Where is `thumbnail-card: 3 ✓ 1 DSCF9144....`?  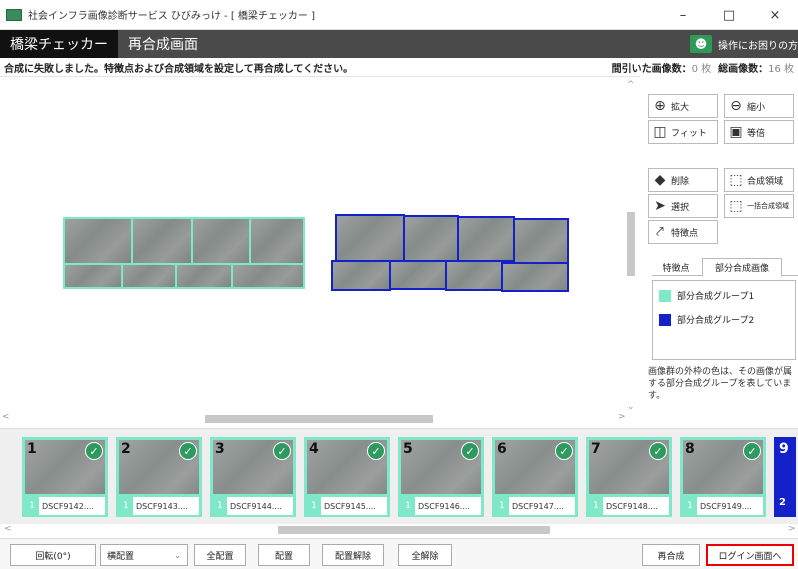
thumbnail-card: 3 ✓ 1 DSCF9144.... is located at coordinates (253, 477).